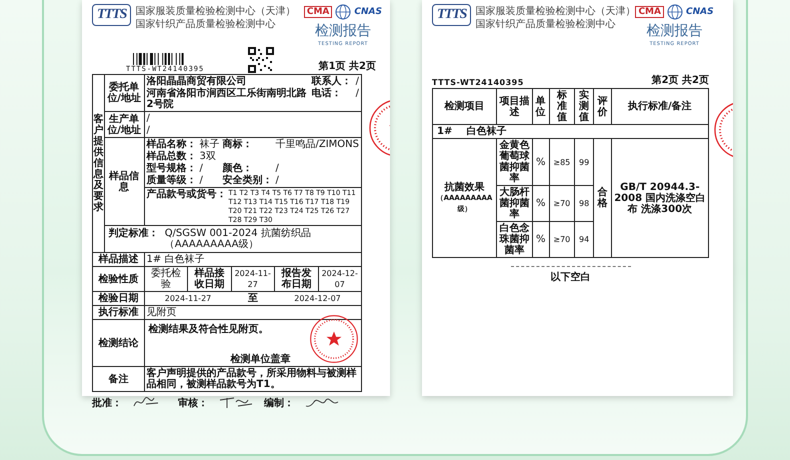 This screenshot has height=460, width=790. What do you see at coordinates (659, 198) in the screenshot?
I see `standard-note: GB/T 20944.3-2008 国内洗涤空白布 洗涤300次` at bounding box center [659, 198].